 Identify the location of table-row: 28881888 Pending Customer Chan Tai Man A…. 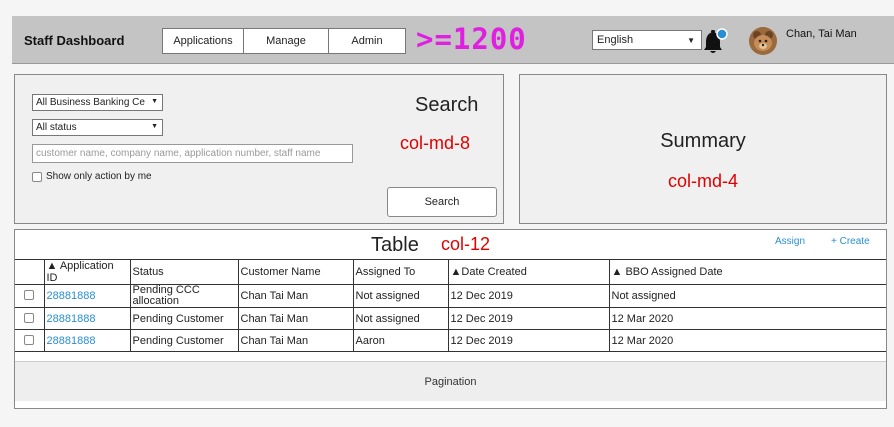
(450, 340).